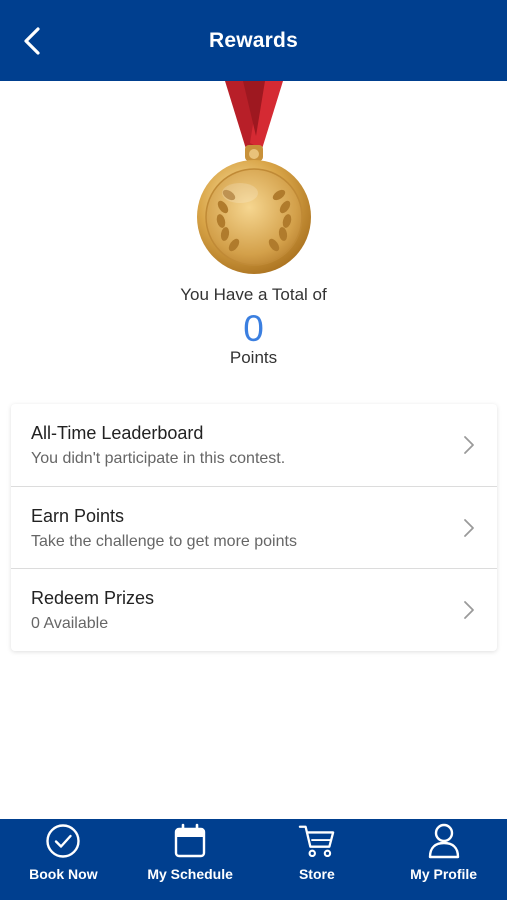  I want to click on tab-label: Book Now, so click(63, 874).